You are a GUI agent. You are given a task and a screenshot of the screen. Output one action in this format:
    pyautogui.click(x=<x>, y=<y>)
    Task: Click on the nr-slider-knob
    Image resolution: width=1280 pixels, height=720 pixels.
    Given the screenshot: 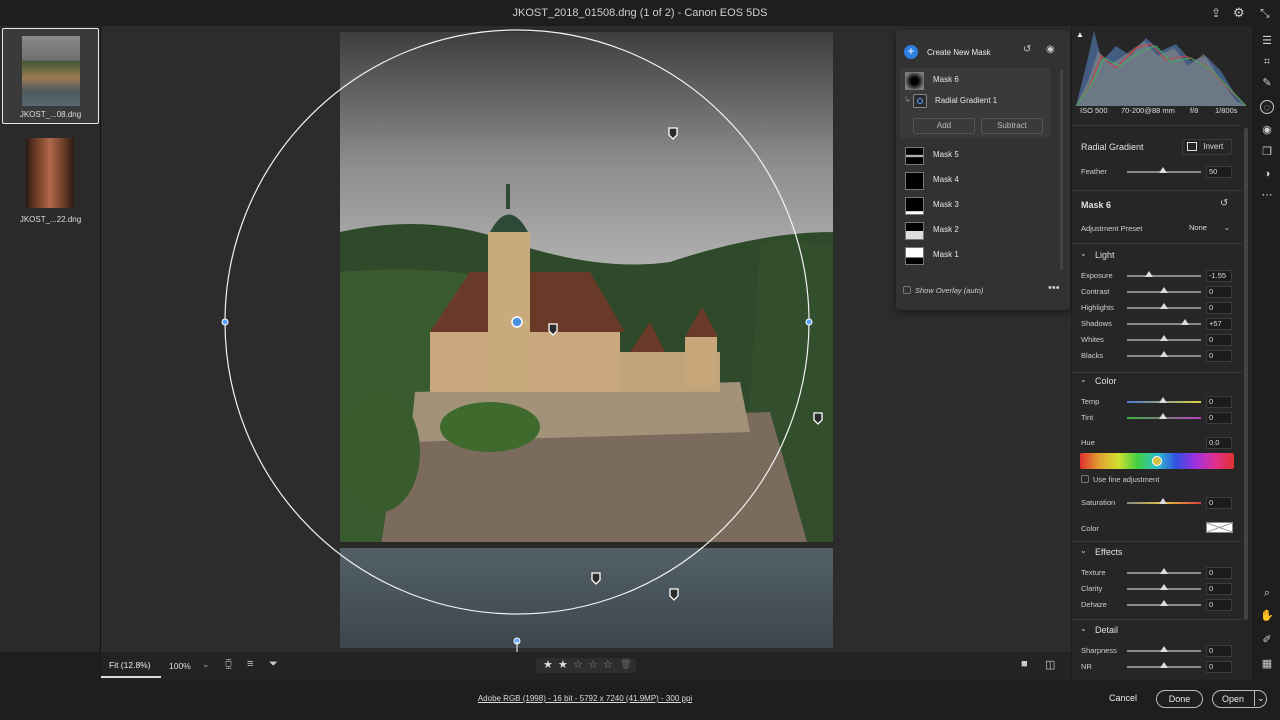 What is the action you would take?
    pyautogui.click(x=1164, y=665)
    